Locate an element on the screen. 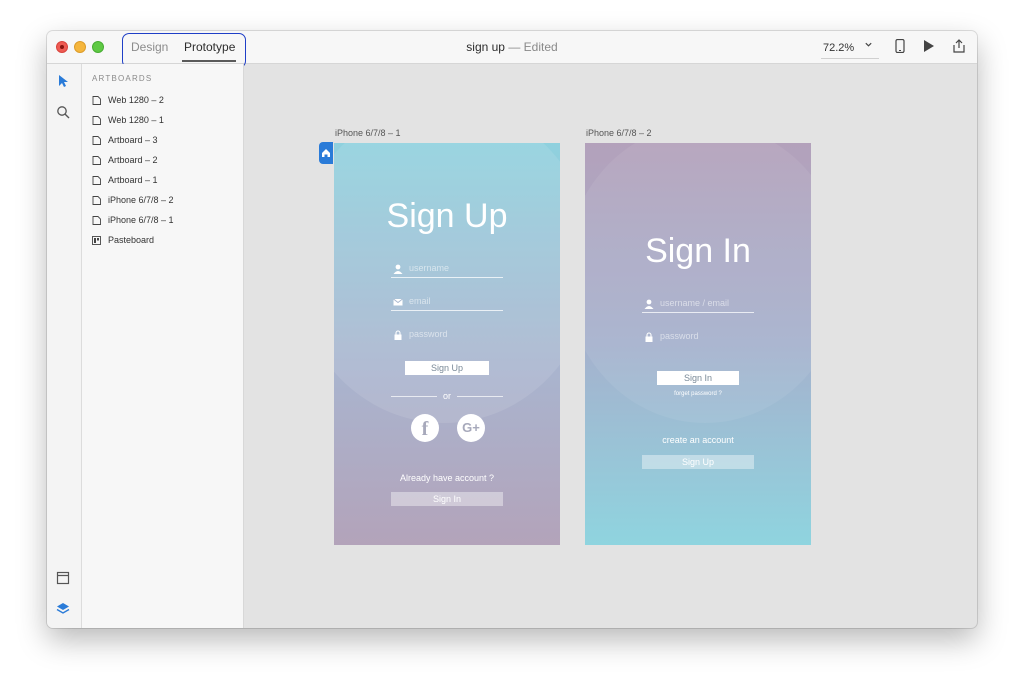 The image size is (1024, 691). email-placeholder: email is located at coordinates (420, 301).